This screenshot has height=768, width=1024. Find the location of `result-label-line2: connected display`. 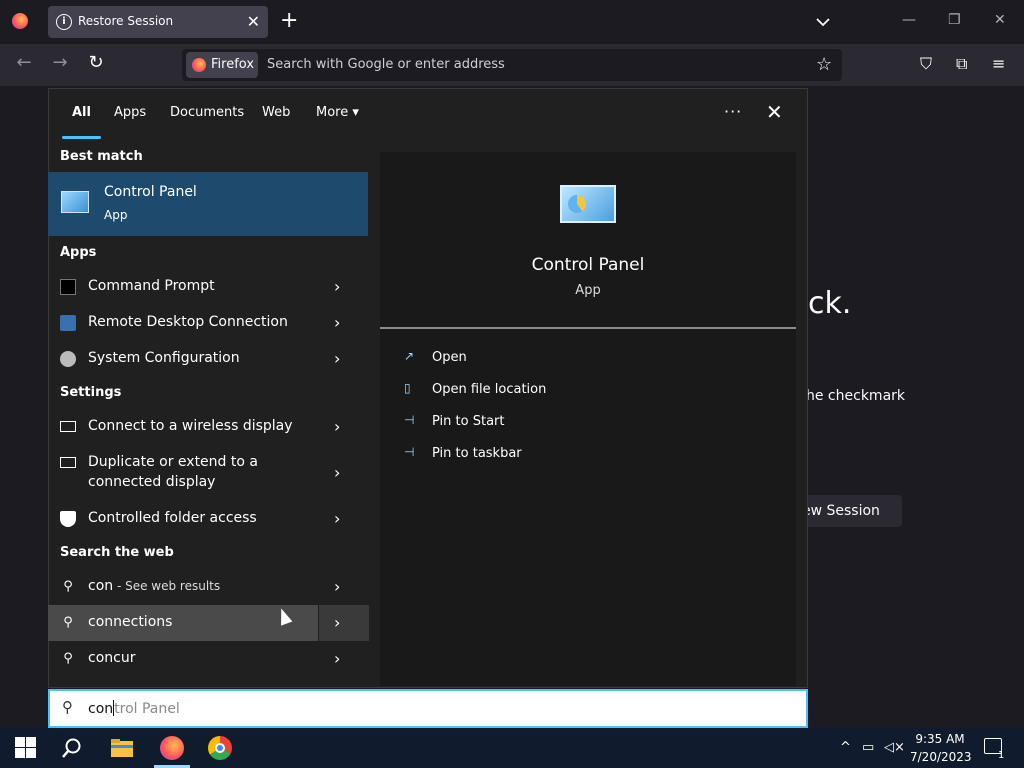

result-label-line2: connected display is located at coordinates (152, 482).